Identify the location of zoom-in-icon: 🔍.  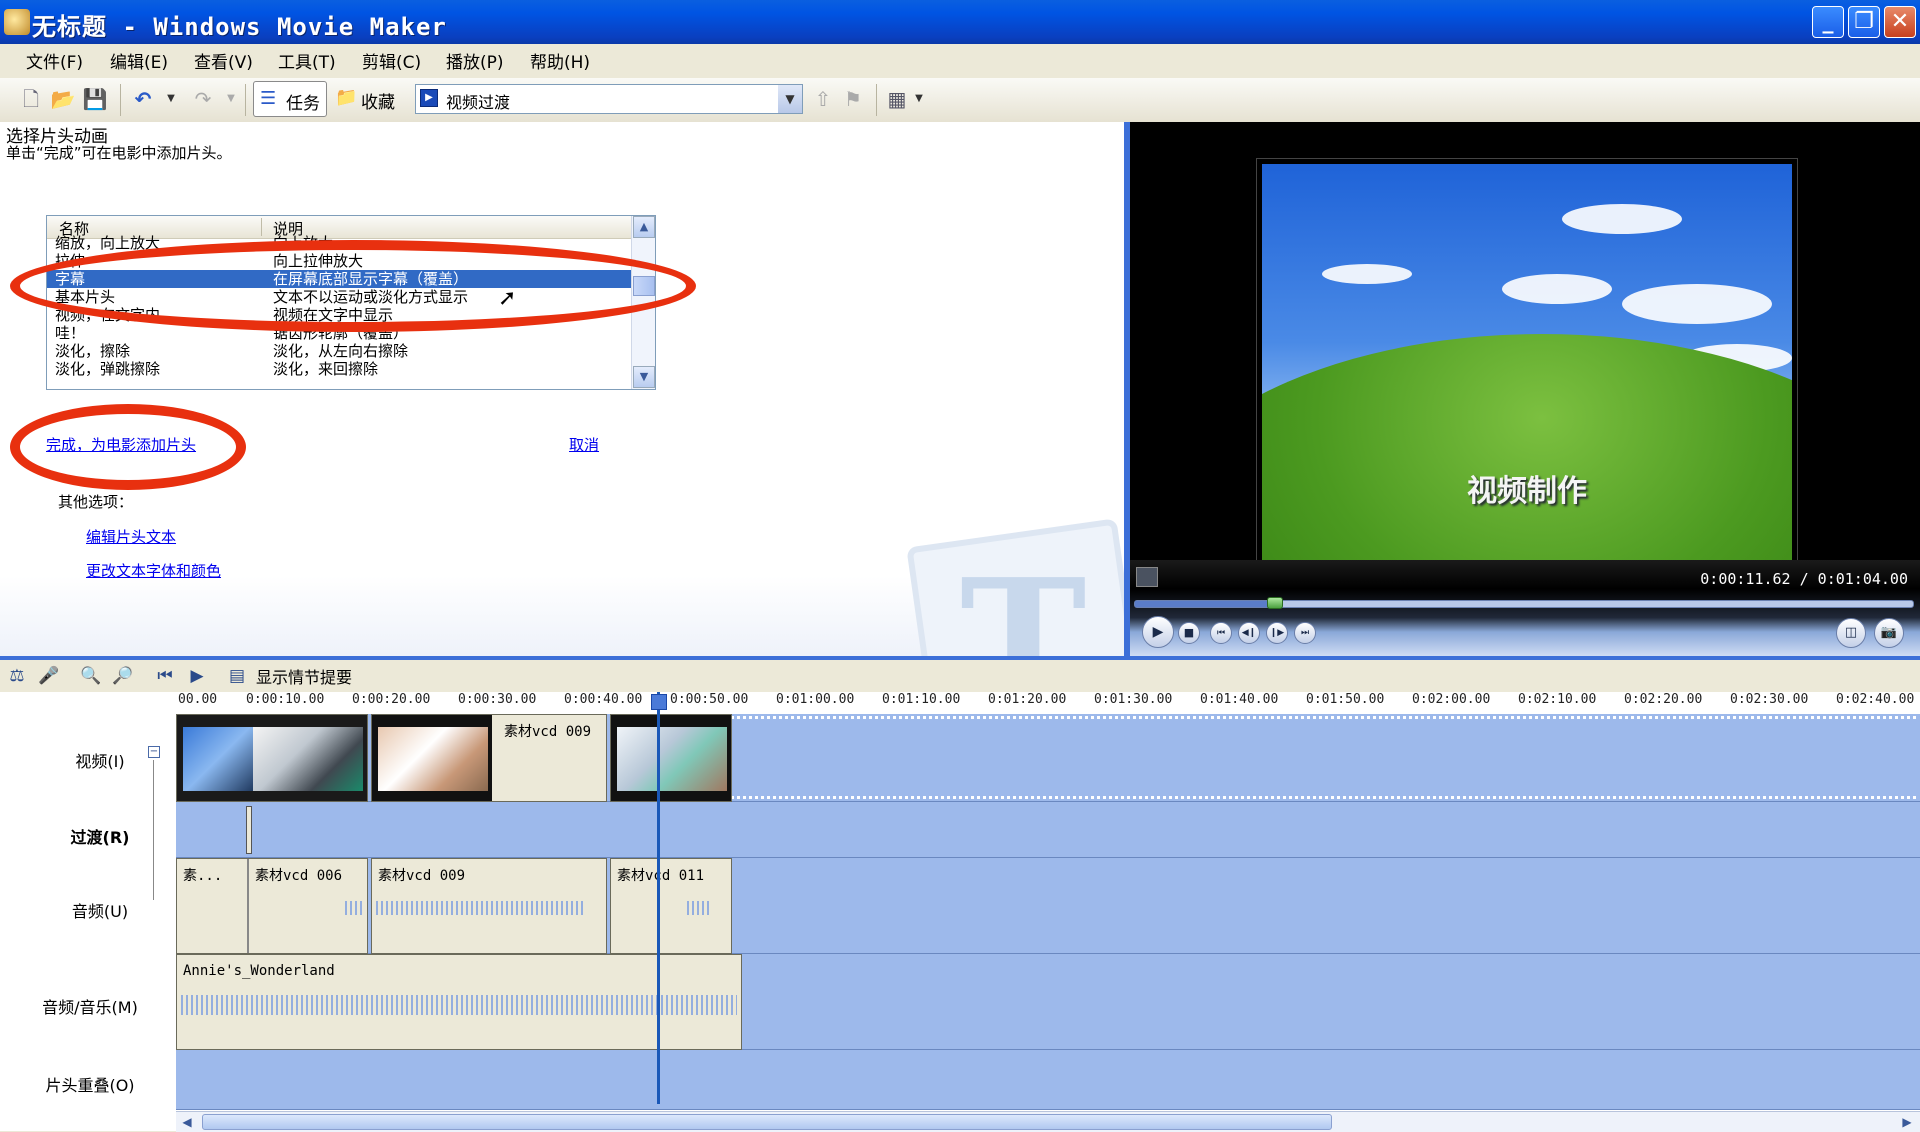
(91, 676).